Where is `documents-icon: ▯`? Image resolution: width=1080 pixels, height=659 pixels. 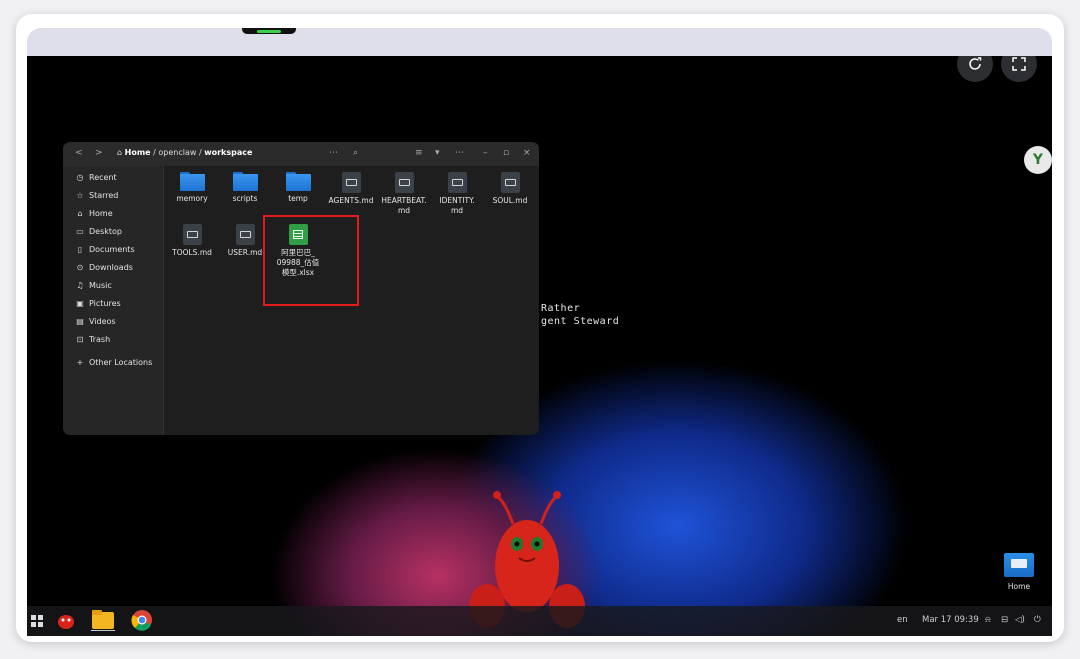 documents-icon: ▯ is located at coordinates (80, 249).